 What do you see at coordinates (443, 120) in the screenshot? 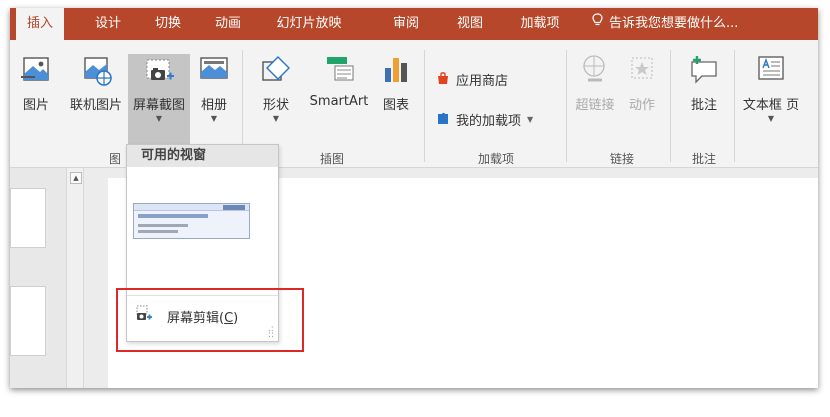
I see `addin-puzzle-icon` at bounding box center [443, 120].